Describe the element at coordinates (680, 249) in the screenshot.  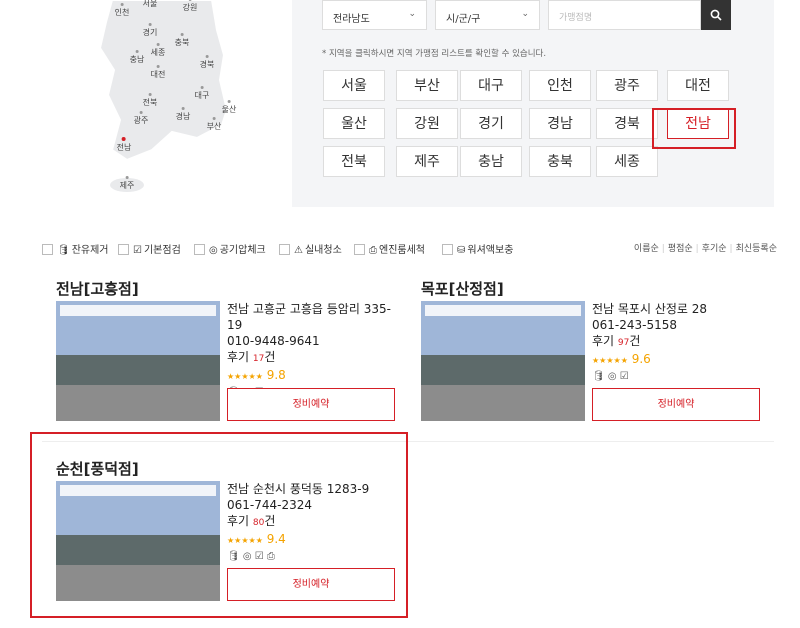
I see `sort-option: 평점순` at that location.